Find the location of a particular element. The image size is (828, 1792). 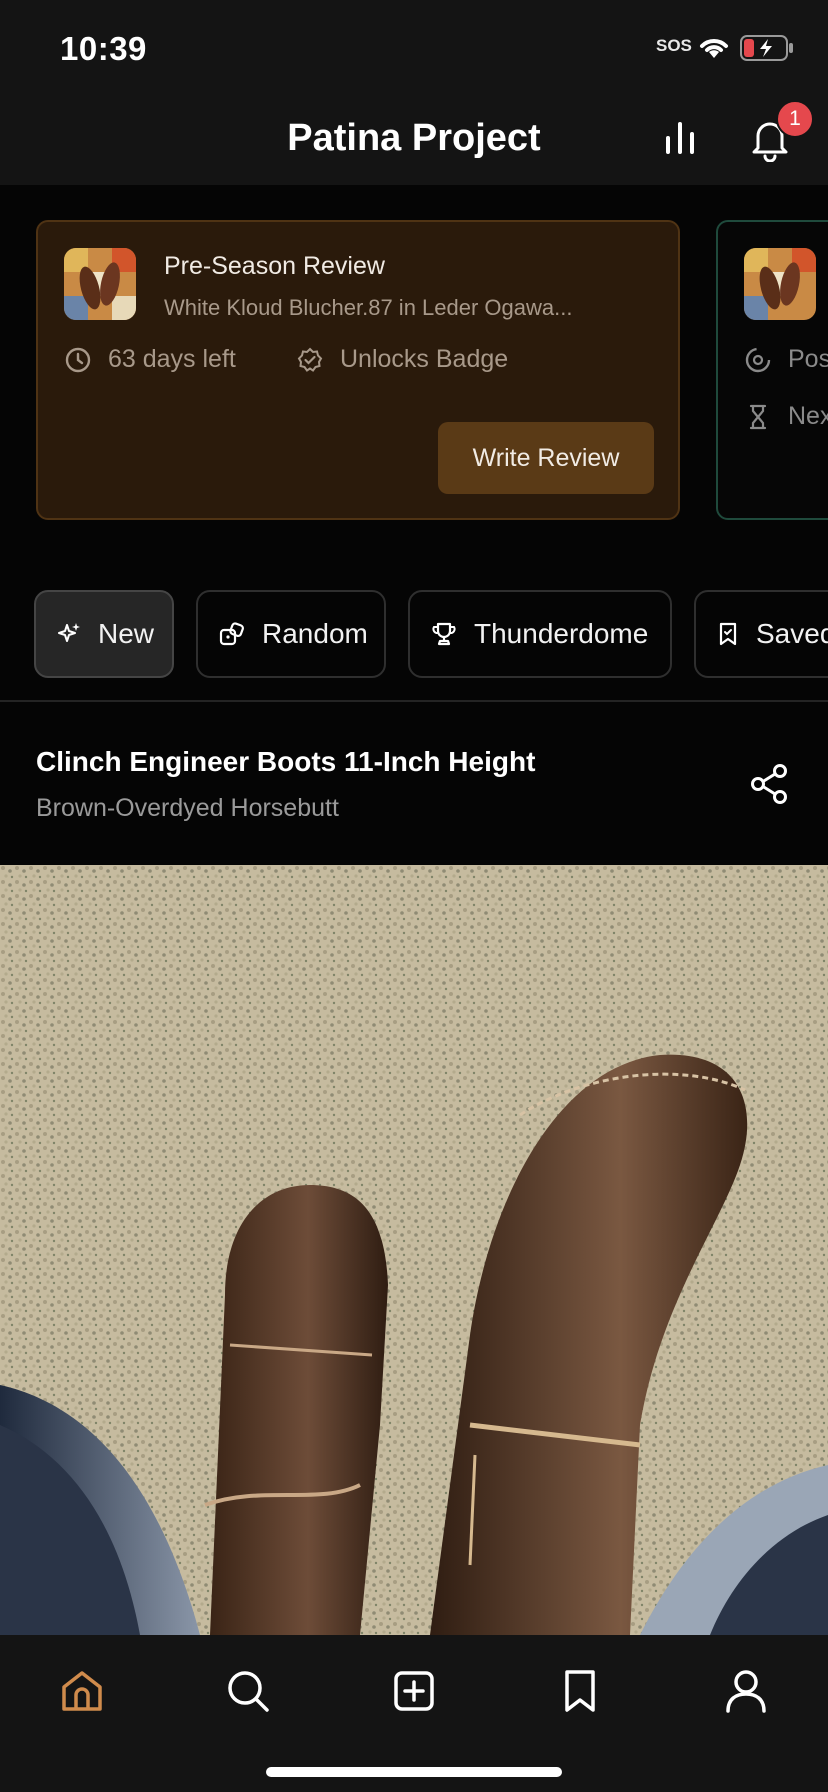

sos-indicator: SOS is located at coordinates (674, 45).